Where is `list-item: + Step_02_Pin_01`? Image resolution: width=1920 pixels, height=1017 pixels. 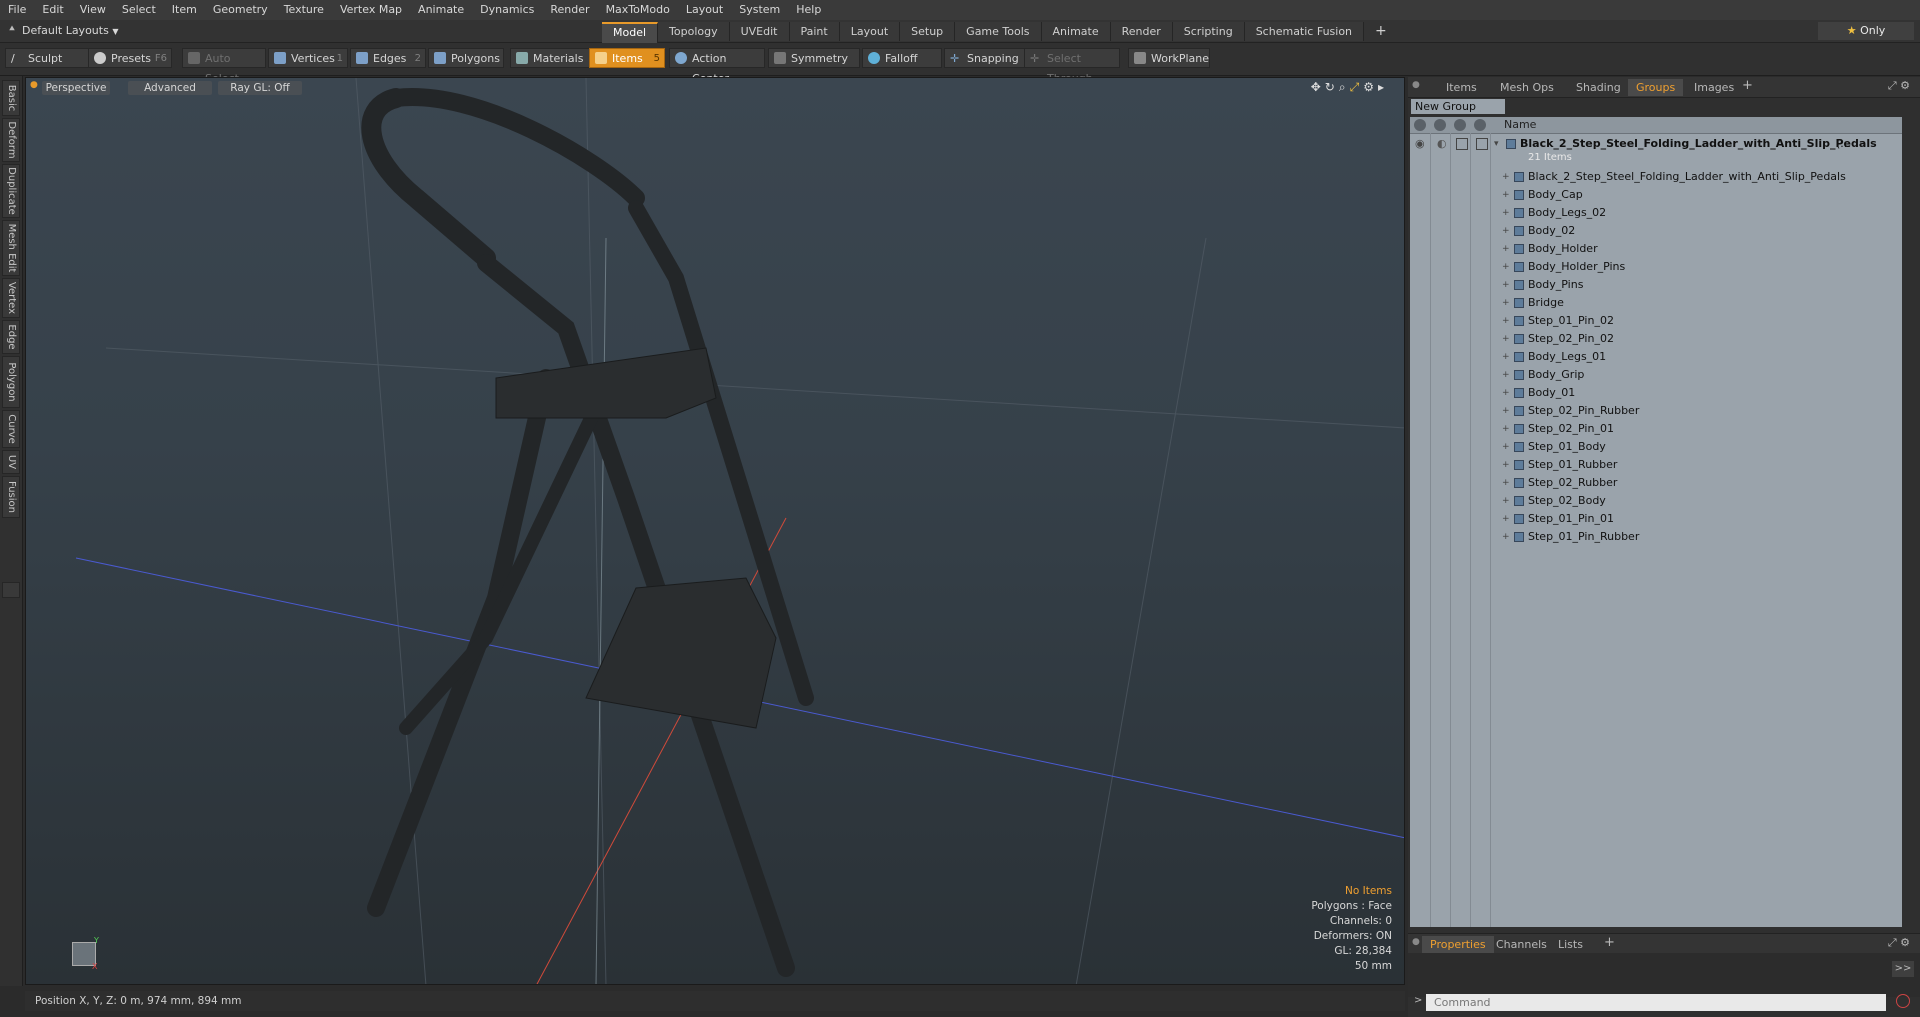 list-item: + Step_02_Pin_01 is located at coordinates (1656, 429).